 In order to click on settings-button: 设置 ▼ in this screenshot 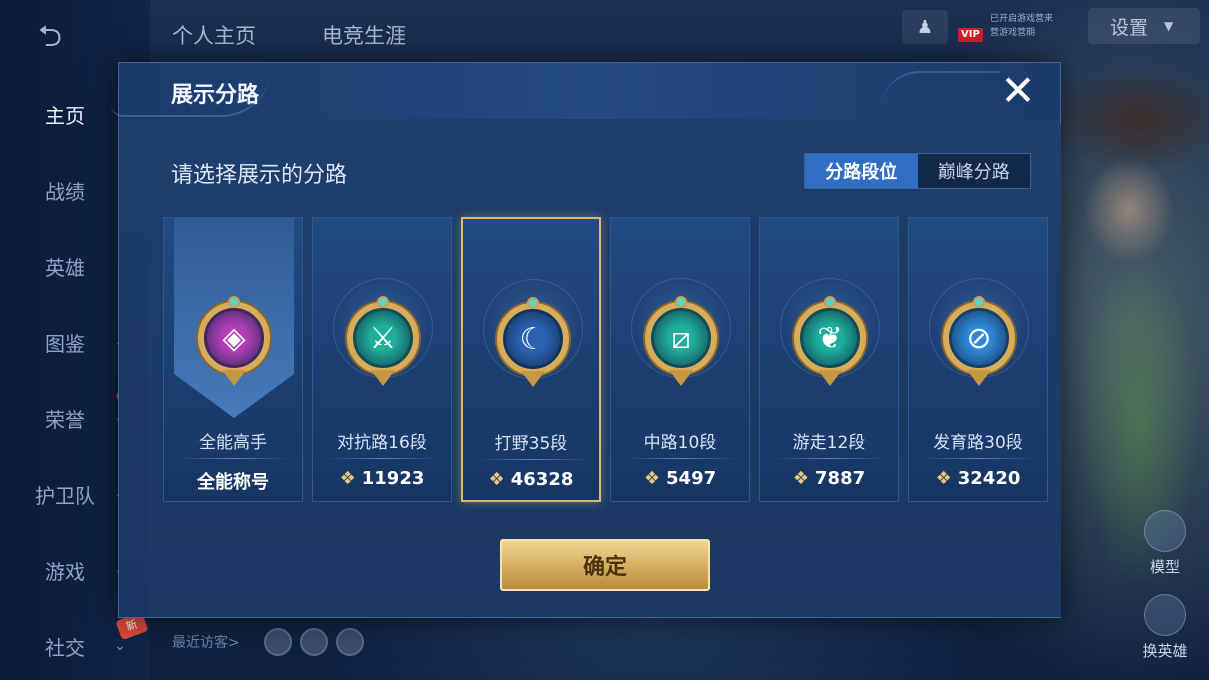, I will do `click(1144, 26)`.